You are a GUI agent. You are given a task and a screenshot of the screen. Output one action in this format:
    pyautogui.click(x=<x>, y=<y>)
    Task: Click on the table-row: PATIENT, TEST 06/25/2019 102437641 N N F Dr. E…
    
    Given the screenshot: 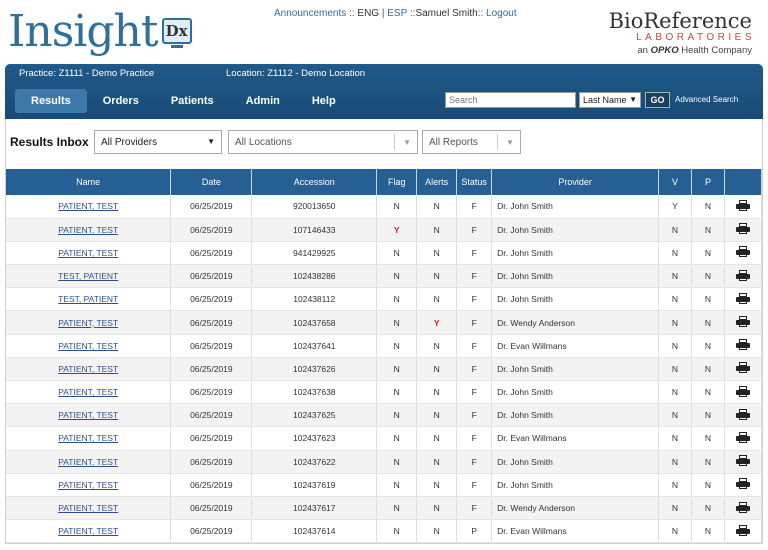 What is the action you would take?
    pyautogui.click(x=384, y=346)
    